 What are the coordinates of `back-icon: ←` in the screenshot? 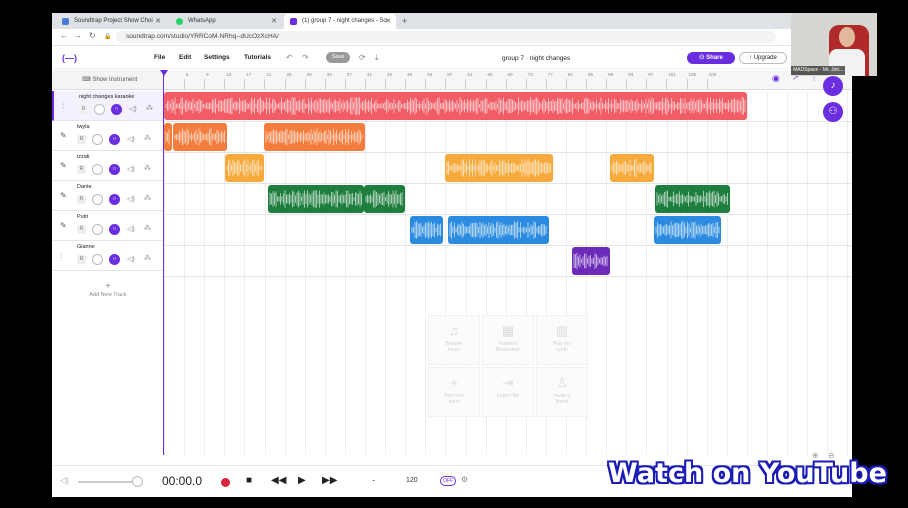 It's located at (64, 35).